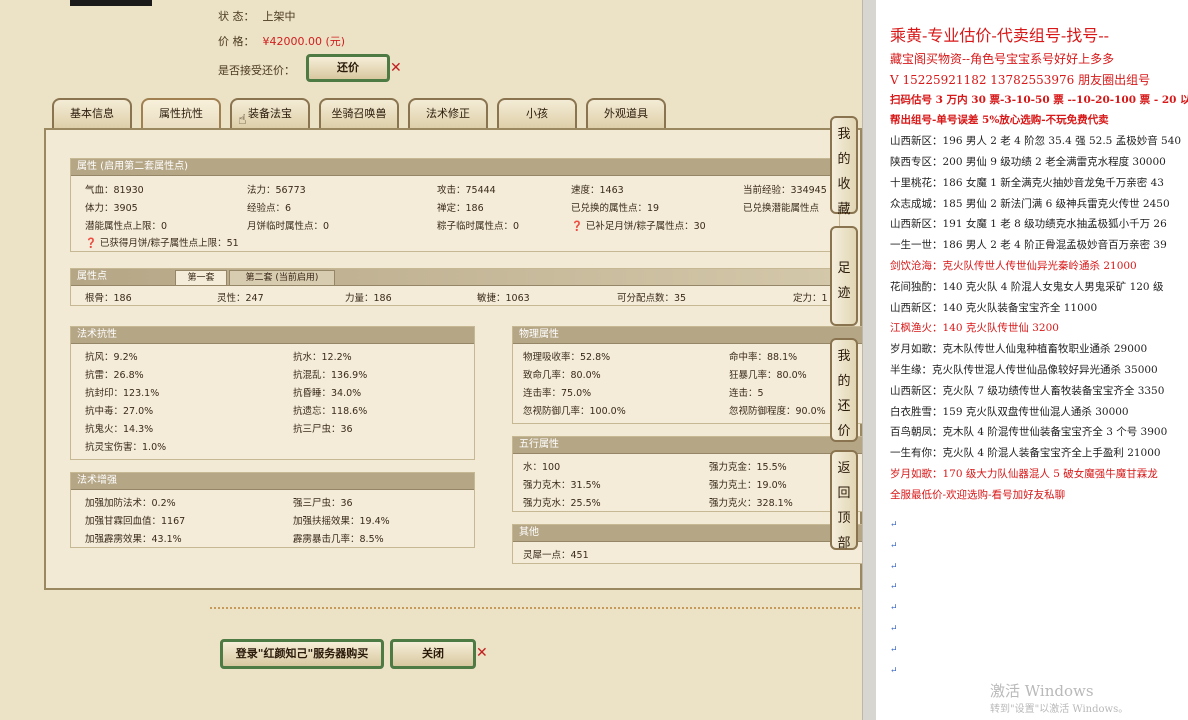 The width and height of the screenshot is (1188, 720). Describe the element at coordinates (114, 190) in the screenshot. I see `attr-hp: 气血：81930` at that location.